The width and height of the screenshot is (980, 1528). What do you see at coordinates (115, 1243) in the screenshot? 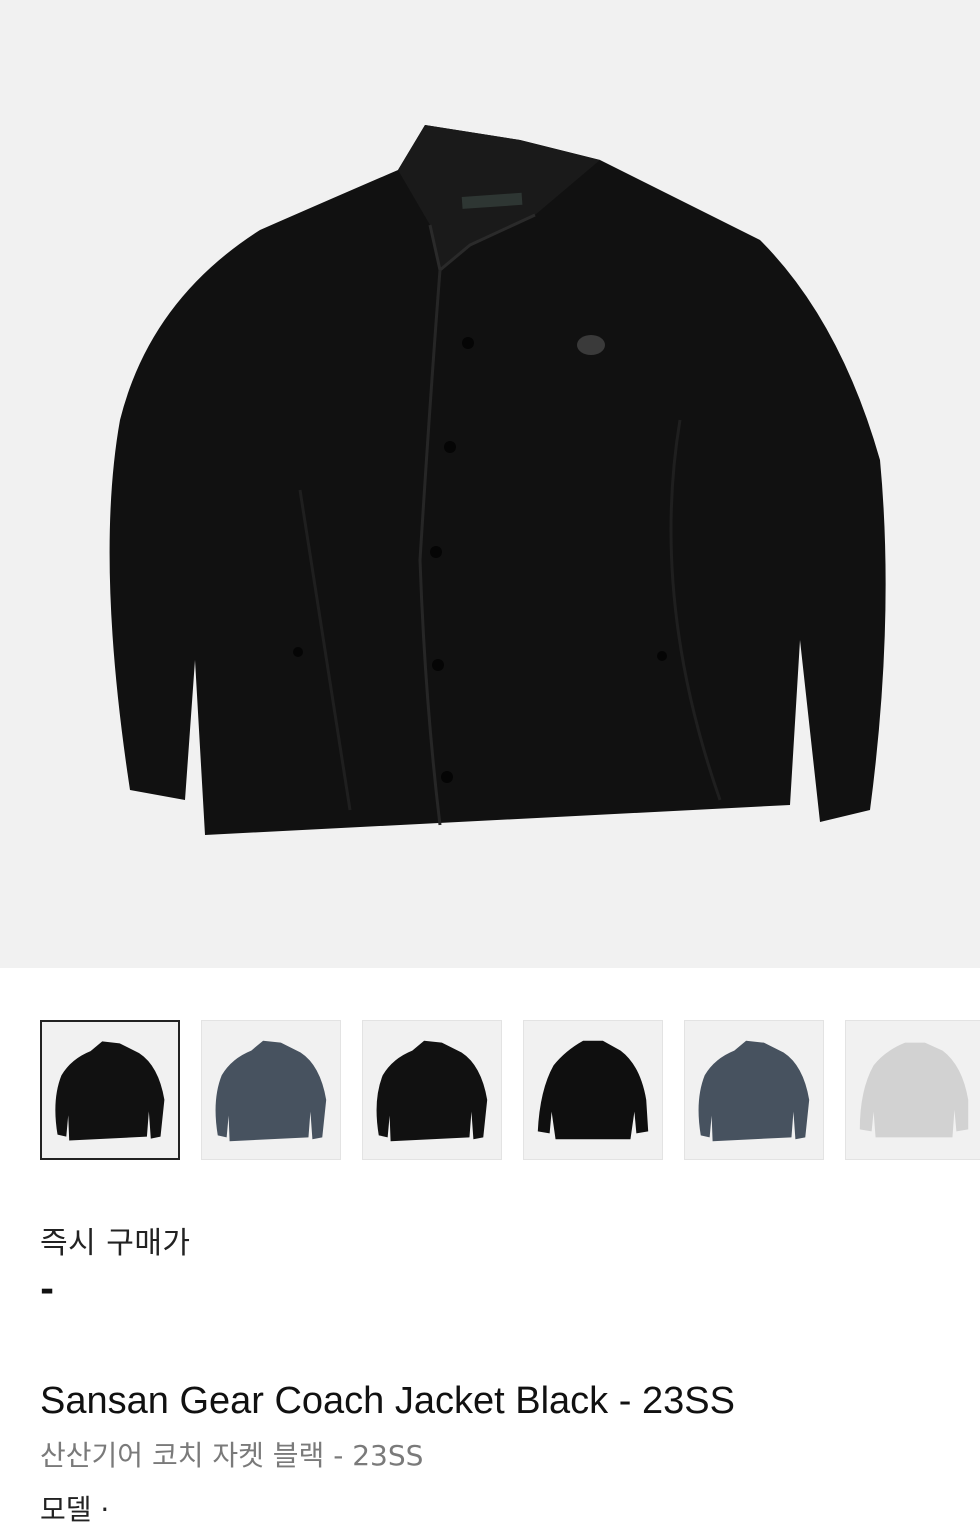
I see `instant-buy-price-label: 즉시 구매가` at bounding box center [115, 1243].